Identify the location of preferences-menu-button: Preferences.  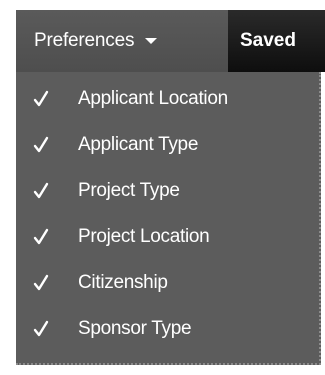
(122, 41).